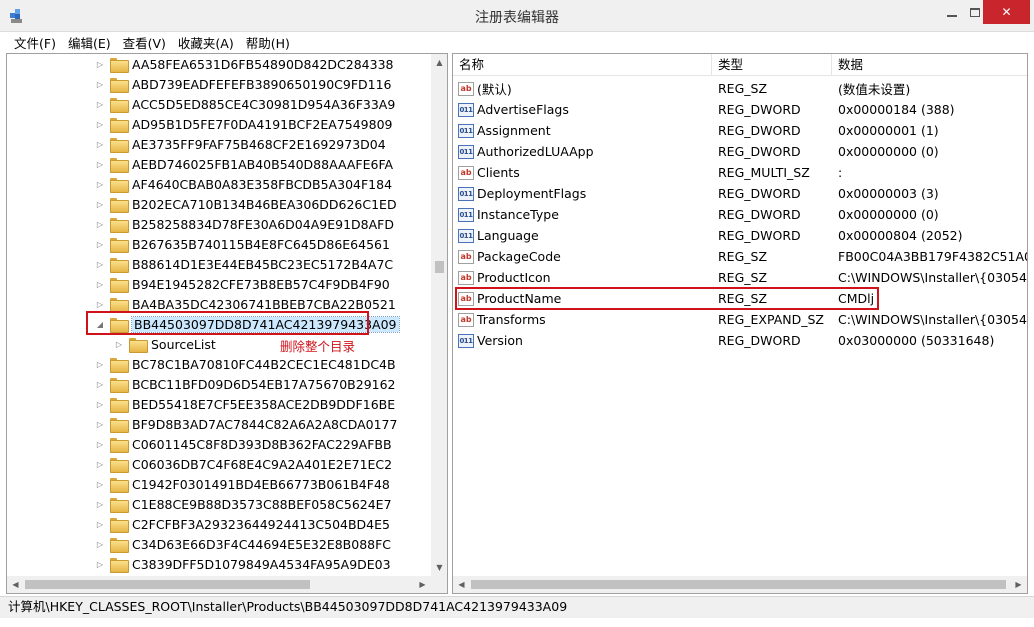 This screenshot has width=1034, height=627. Describe the element at coordinates (439, 62) in the screenshot. I see `scroll-up-arrow-icon: ▲` at that location.